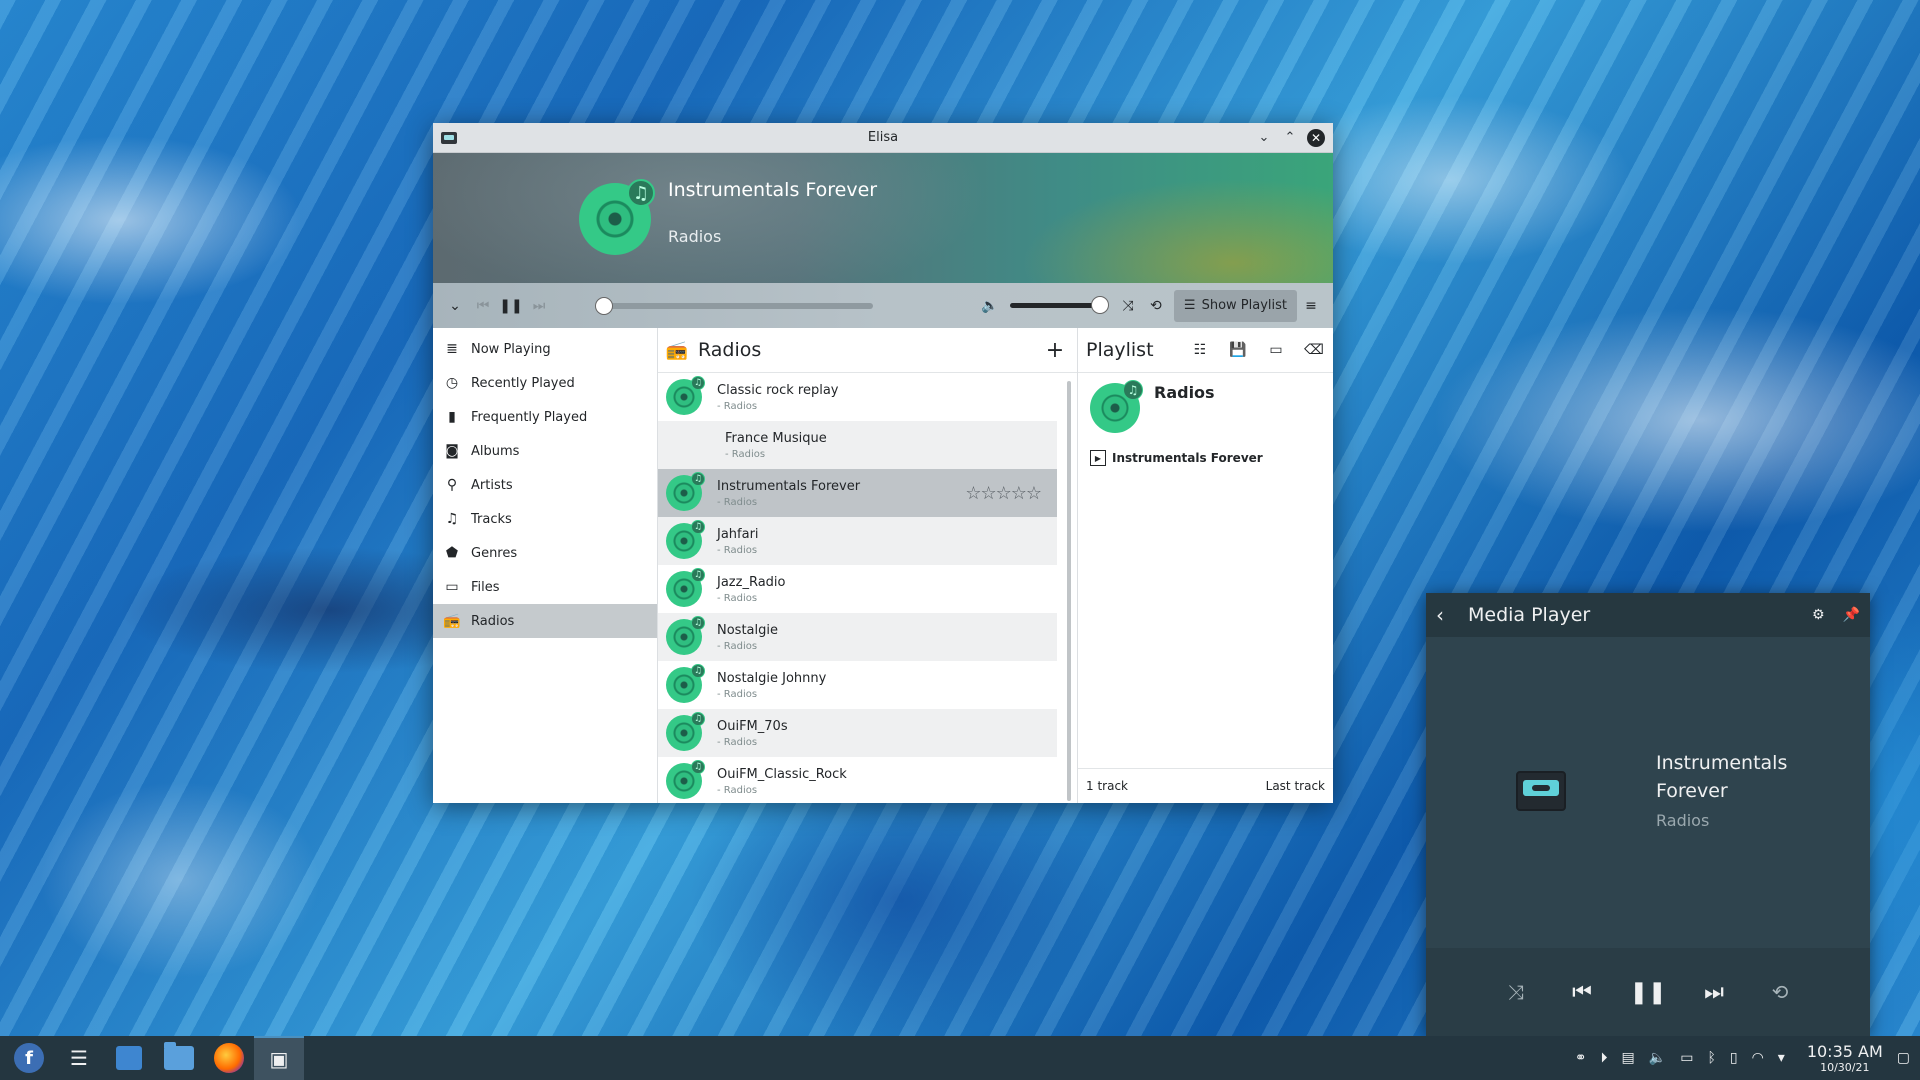  I want to click on sidebar-item-frequently-played: ▮ Frequently Played, so click(545, 417).